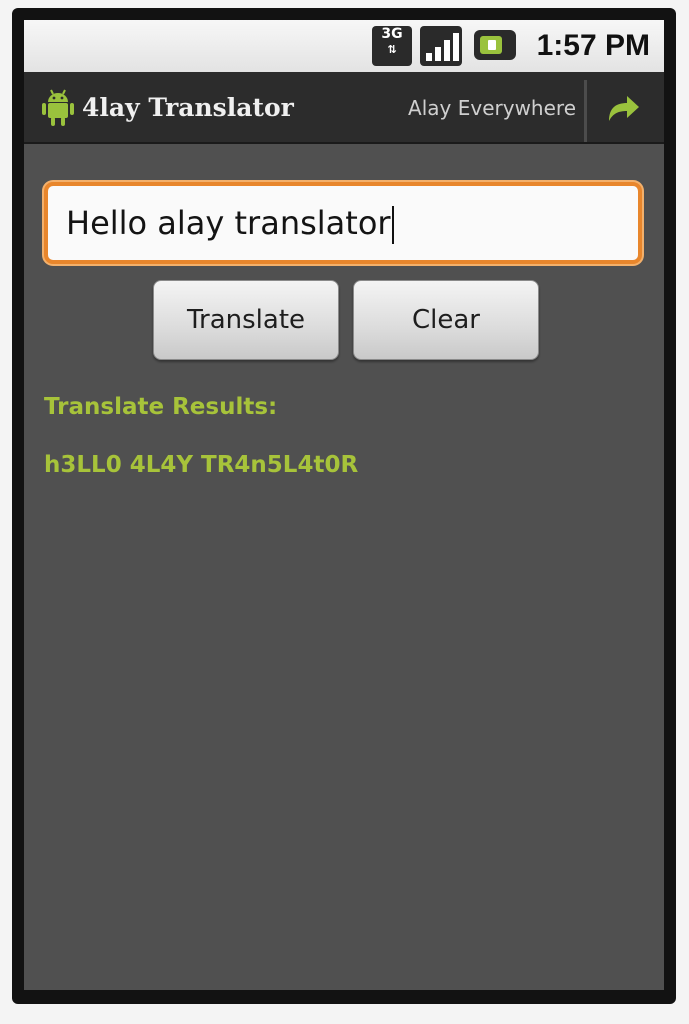 This screenshot has height=1024, width=689. Describe the element at coordinates (441, 46) in the screenshot. I see `signal-icon` at that location.